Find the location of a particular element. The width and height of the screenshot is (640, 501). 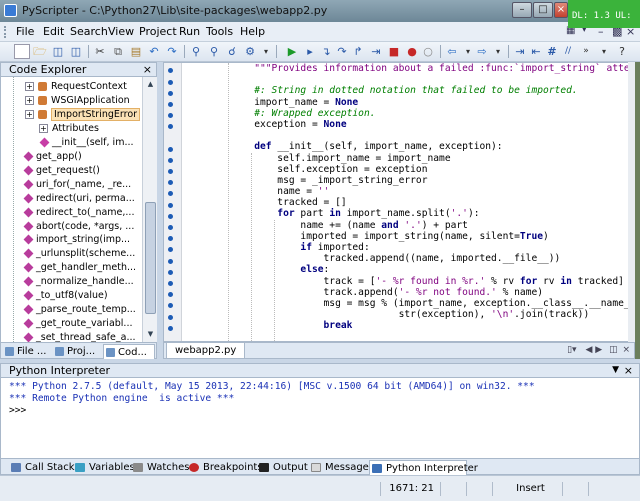

code-line: if imported: is located at coordinates (421, 247).